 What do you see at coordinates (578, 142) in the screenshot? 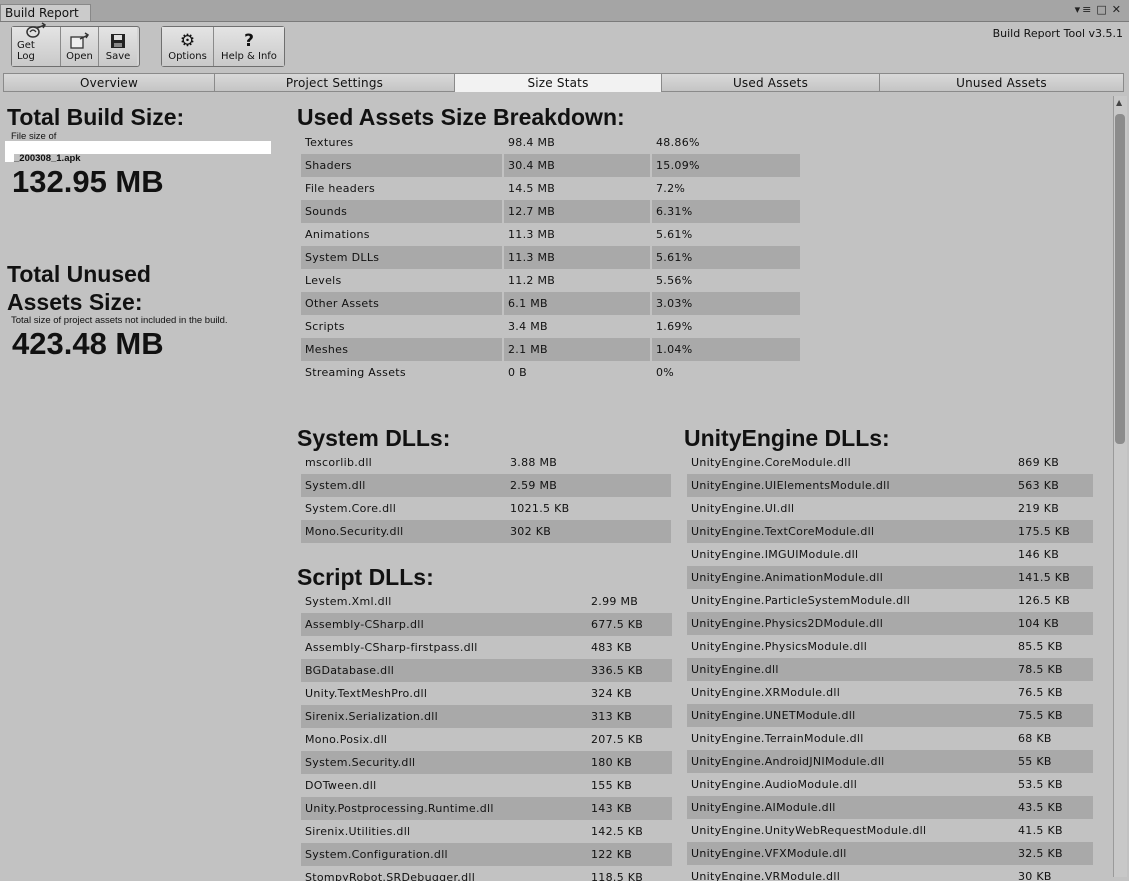
I see `asset-size: 98.4 MB` at bounding box center [578, 142].